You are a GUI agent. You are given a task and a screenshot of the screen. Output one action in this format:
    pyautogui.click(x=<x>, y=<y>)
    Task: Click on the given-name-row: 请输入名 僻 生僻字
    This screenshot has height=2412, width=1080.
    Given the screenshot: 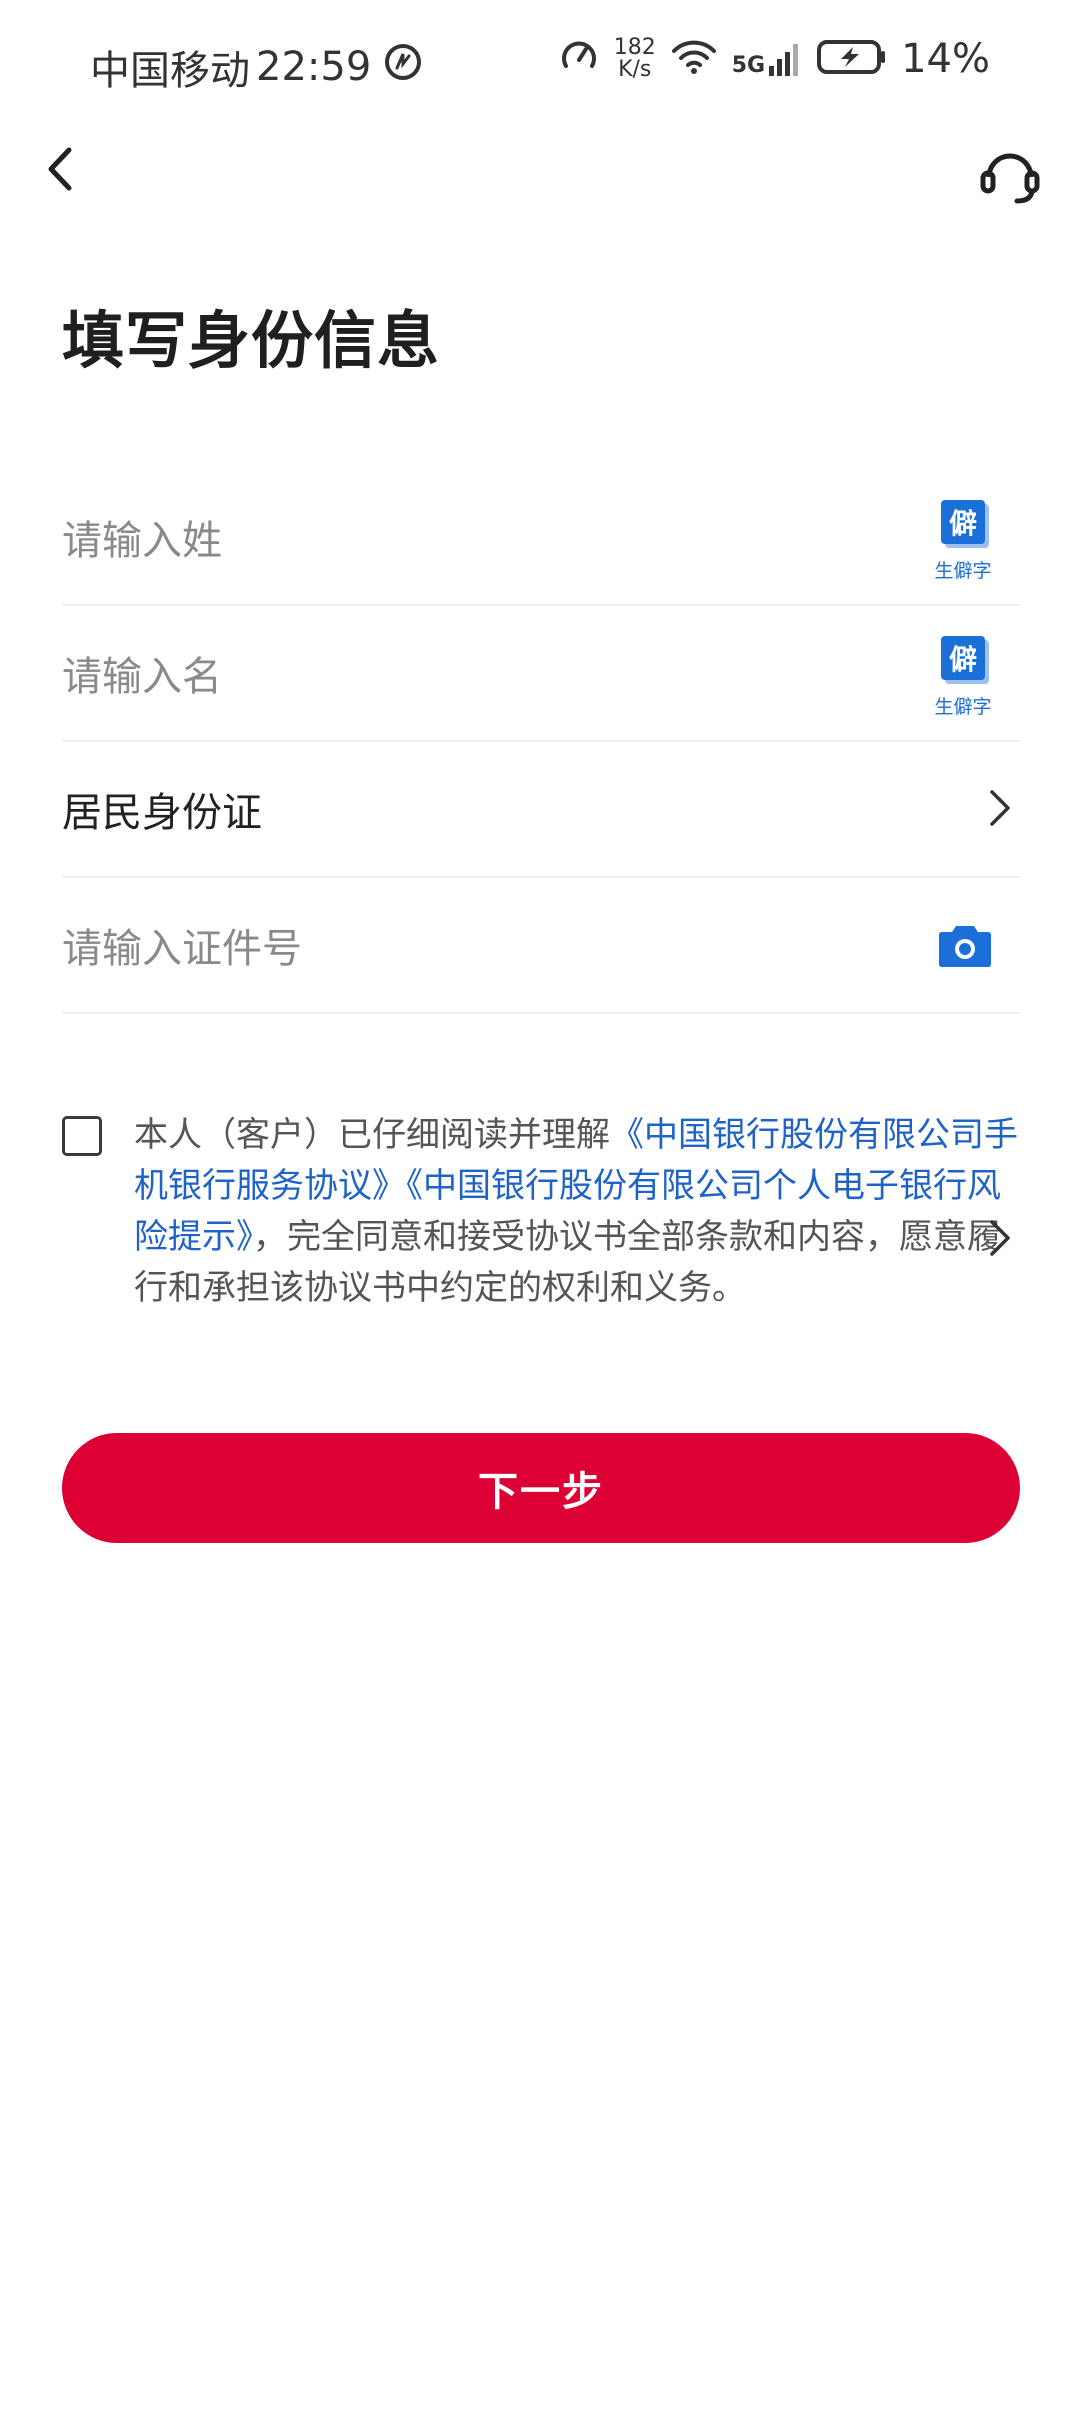 What is the action you would take?
    pyautogui.click(x=541, y=674)
    